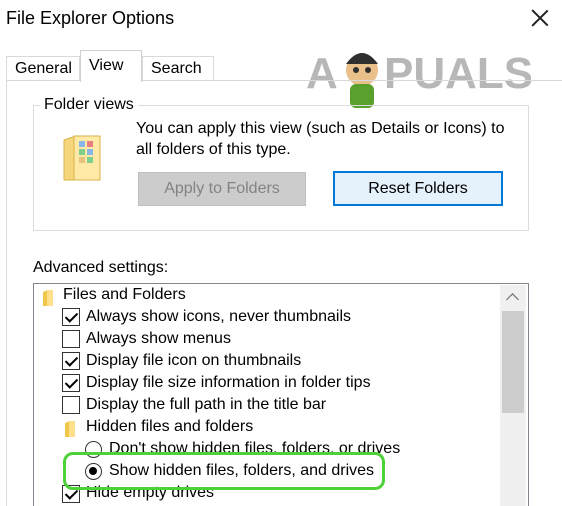 This screenshot has width=562, height=506. I want to click on tab-general: General, so click(43, 68).